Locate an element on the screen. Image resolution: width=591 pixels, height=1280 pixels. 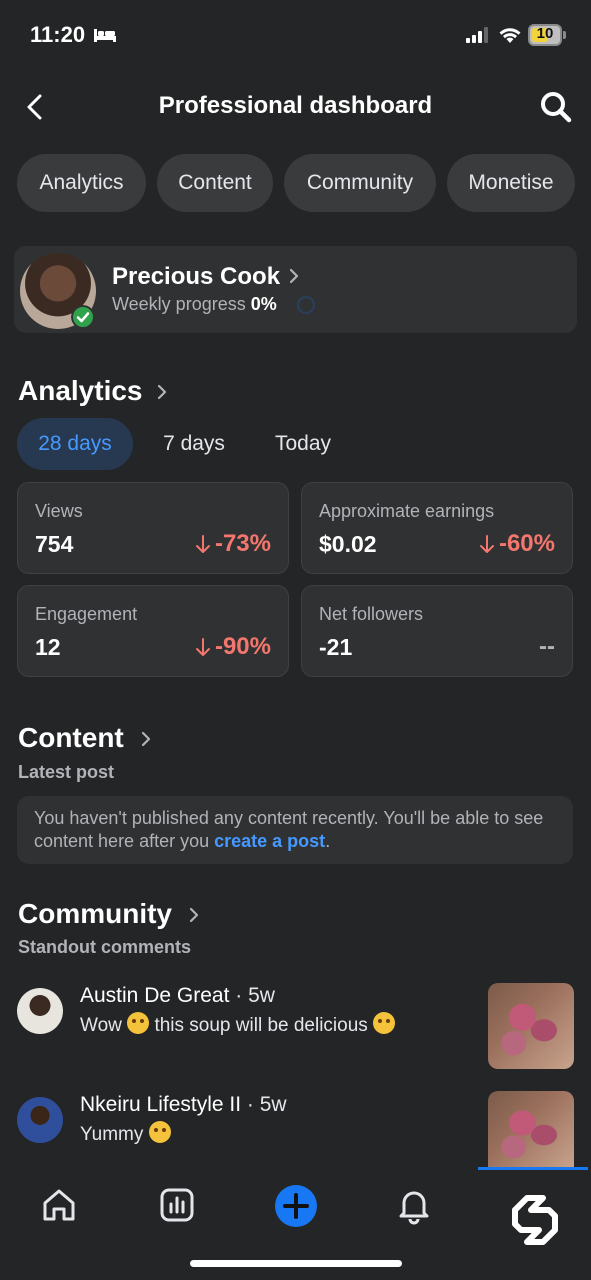
stat-value: $0.02 is located at coordinates (348, 544).